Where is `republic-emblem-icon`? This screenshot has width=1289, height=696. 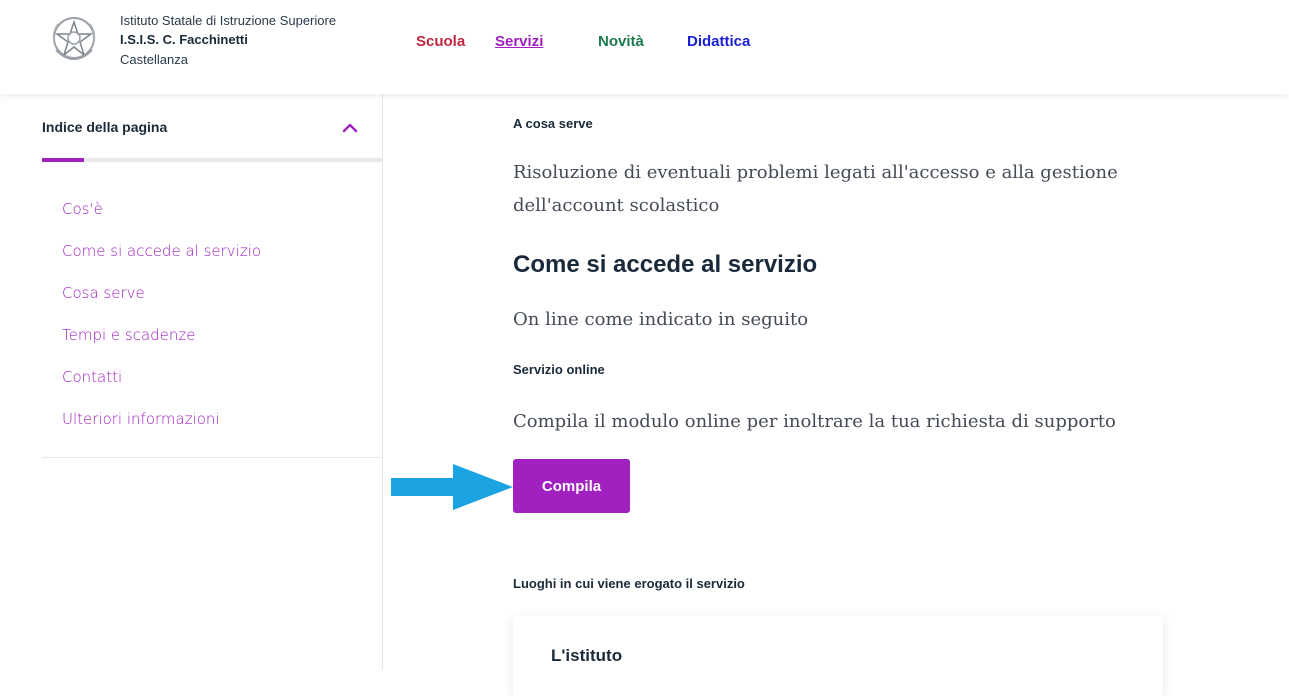
republic-emblem-icon is located at coordinates (74, 38).